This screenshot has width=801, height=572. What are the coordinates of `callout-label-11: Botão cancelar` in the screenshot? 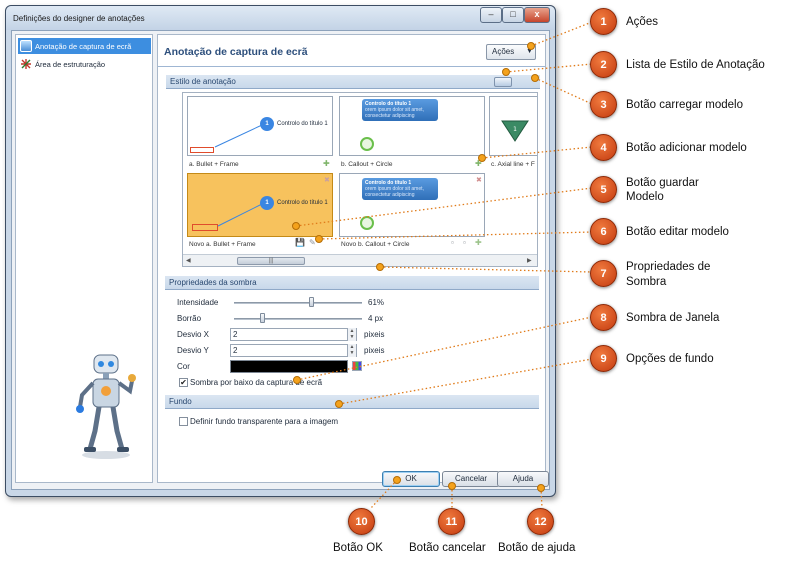 It's located at (447, 548).